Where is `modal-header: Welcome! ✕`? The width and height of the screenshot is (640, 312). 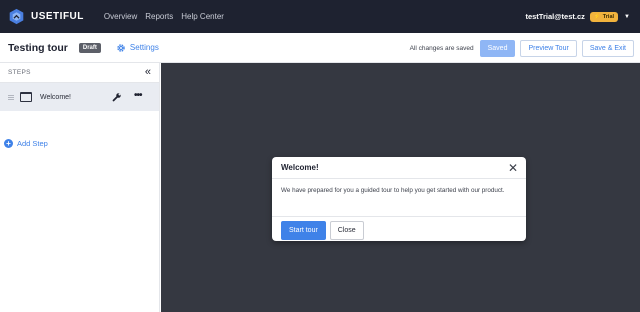 modal-header: Welcome! ✕ is located at coordinates (399, 168).